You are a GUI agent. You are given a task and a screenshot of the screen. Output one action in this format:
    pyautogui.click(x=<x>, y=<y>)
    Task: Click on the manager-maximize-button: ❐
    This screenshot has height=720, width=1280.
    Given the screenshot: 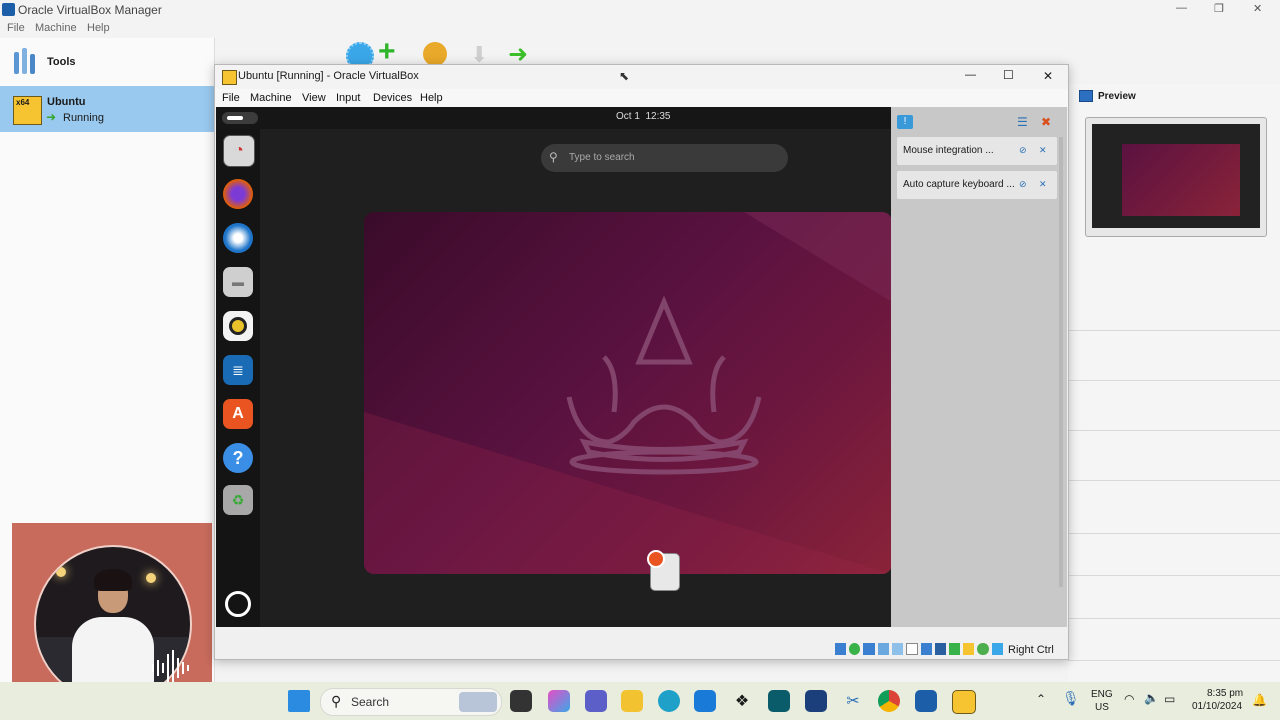 What is the action you would take?
    pyautogui.click(x=1219, y=8)
    